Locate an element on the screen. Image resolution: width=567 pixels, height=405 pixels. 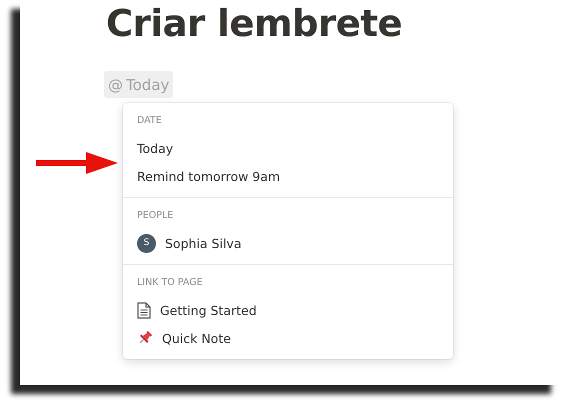
menu-item: Quick Note is located at coordinates (288, 338).